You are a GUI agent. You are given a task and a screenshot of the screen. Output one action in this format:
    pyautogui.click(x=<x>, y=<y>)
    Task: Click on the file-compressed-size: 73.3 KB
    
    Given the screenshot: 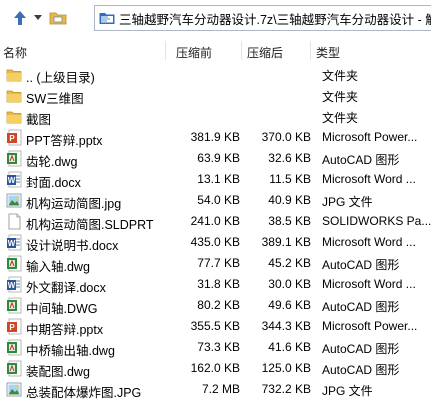 What is the action you would take?
    pyautogui.click(x=218, y=347)
    